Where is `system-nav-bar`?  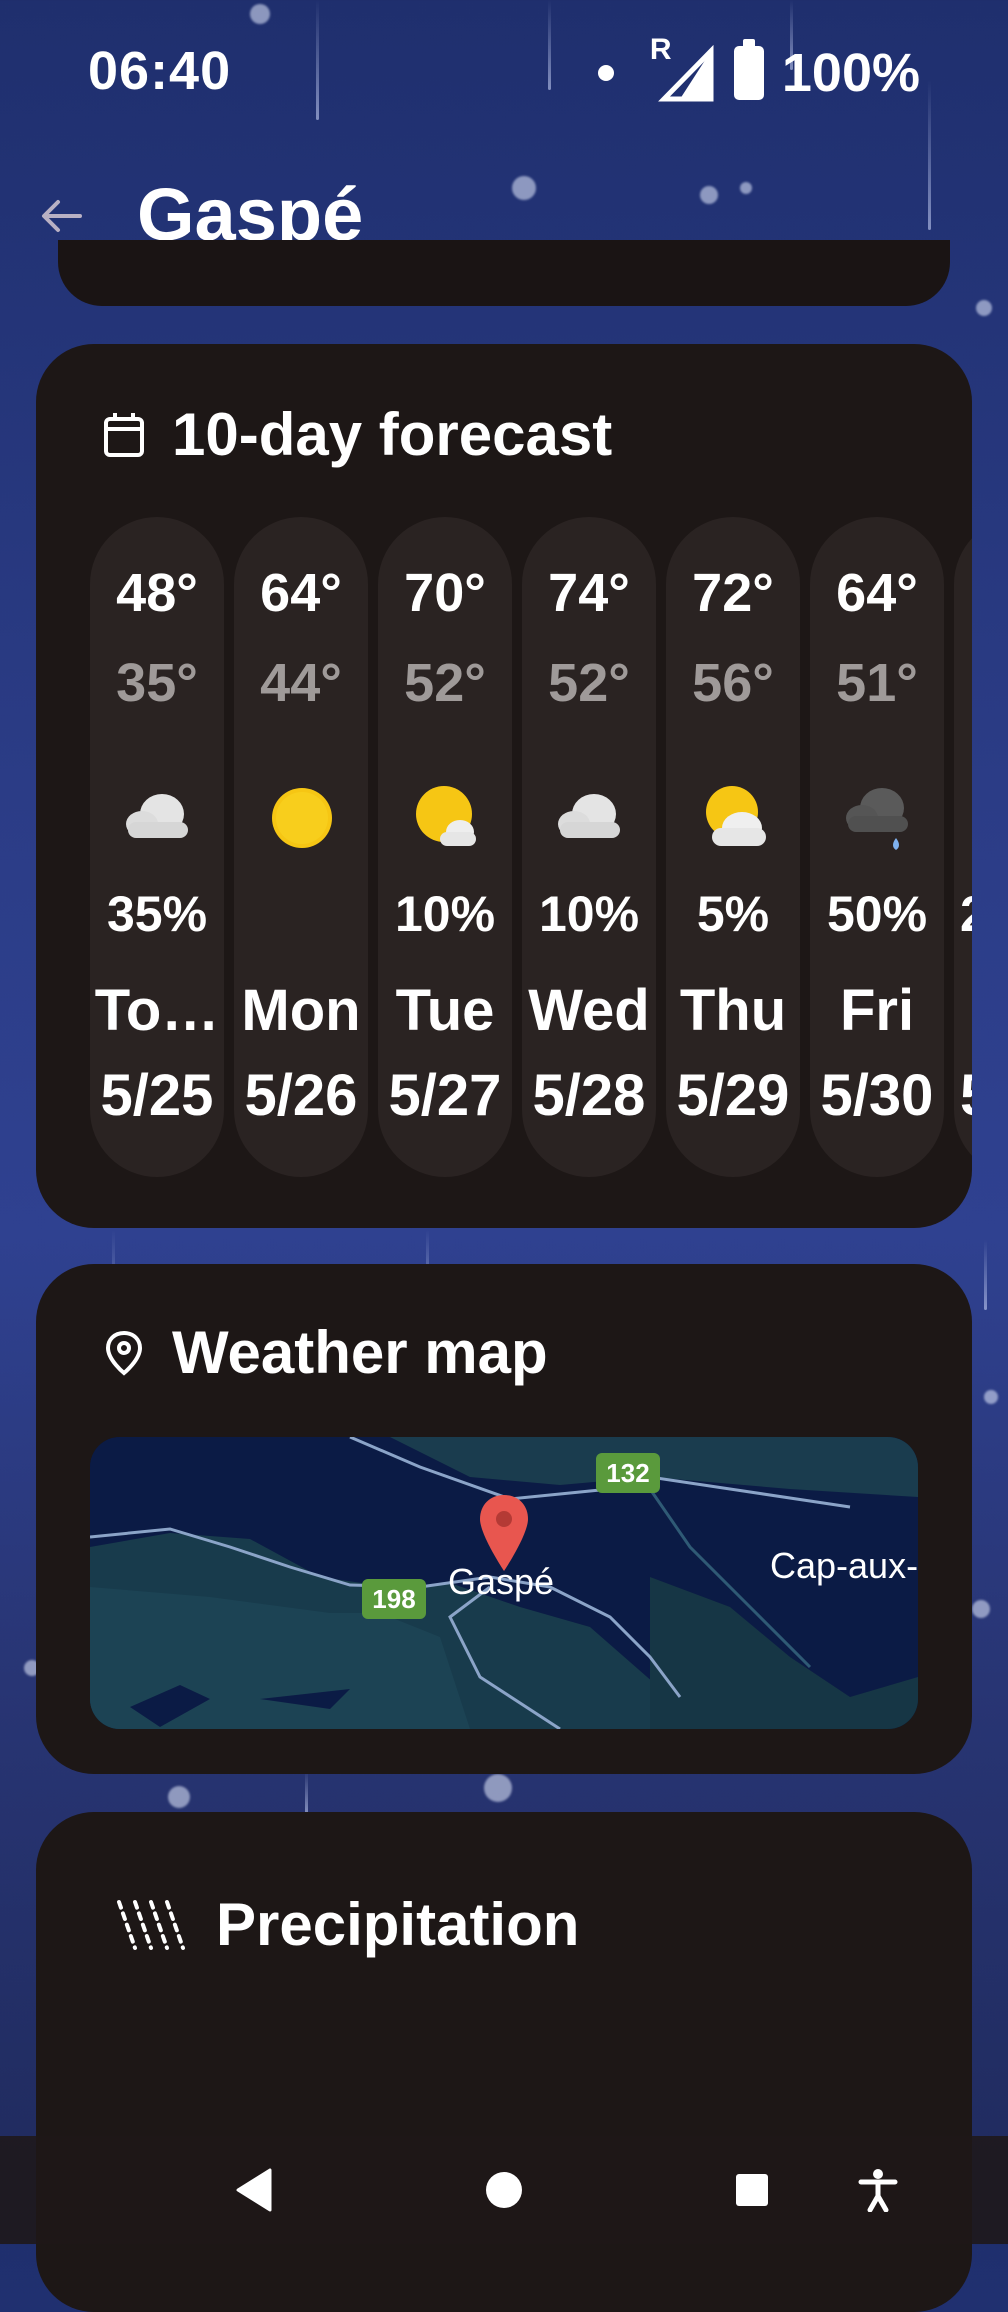 system-nav-bar is located at coordinates (504, 2190).